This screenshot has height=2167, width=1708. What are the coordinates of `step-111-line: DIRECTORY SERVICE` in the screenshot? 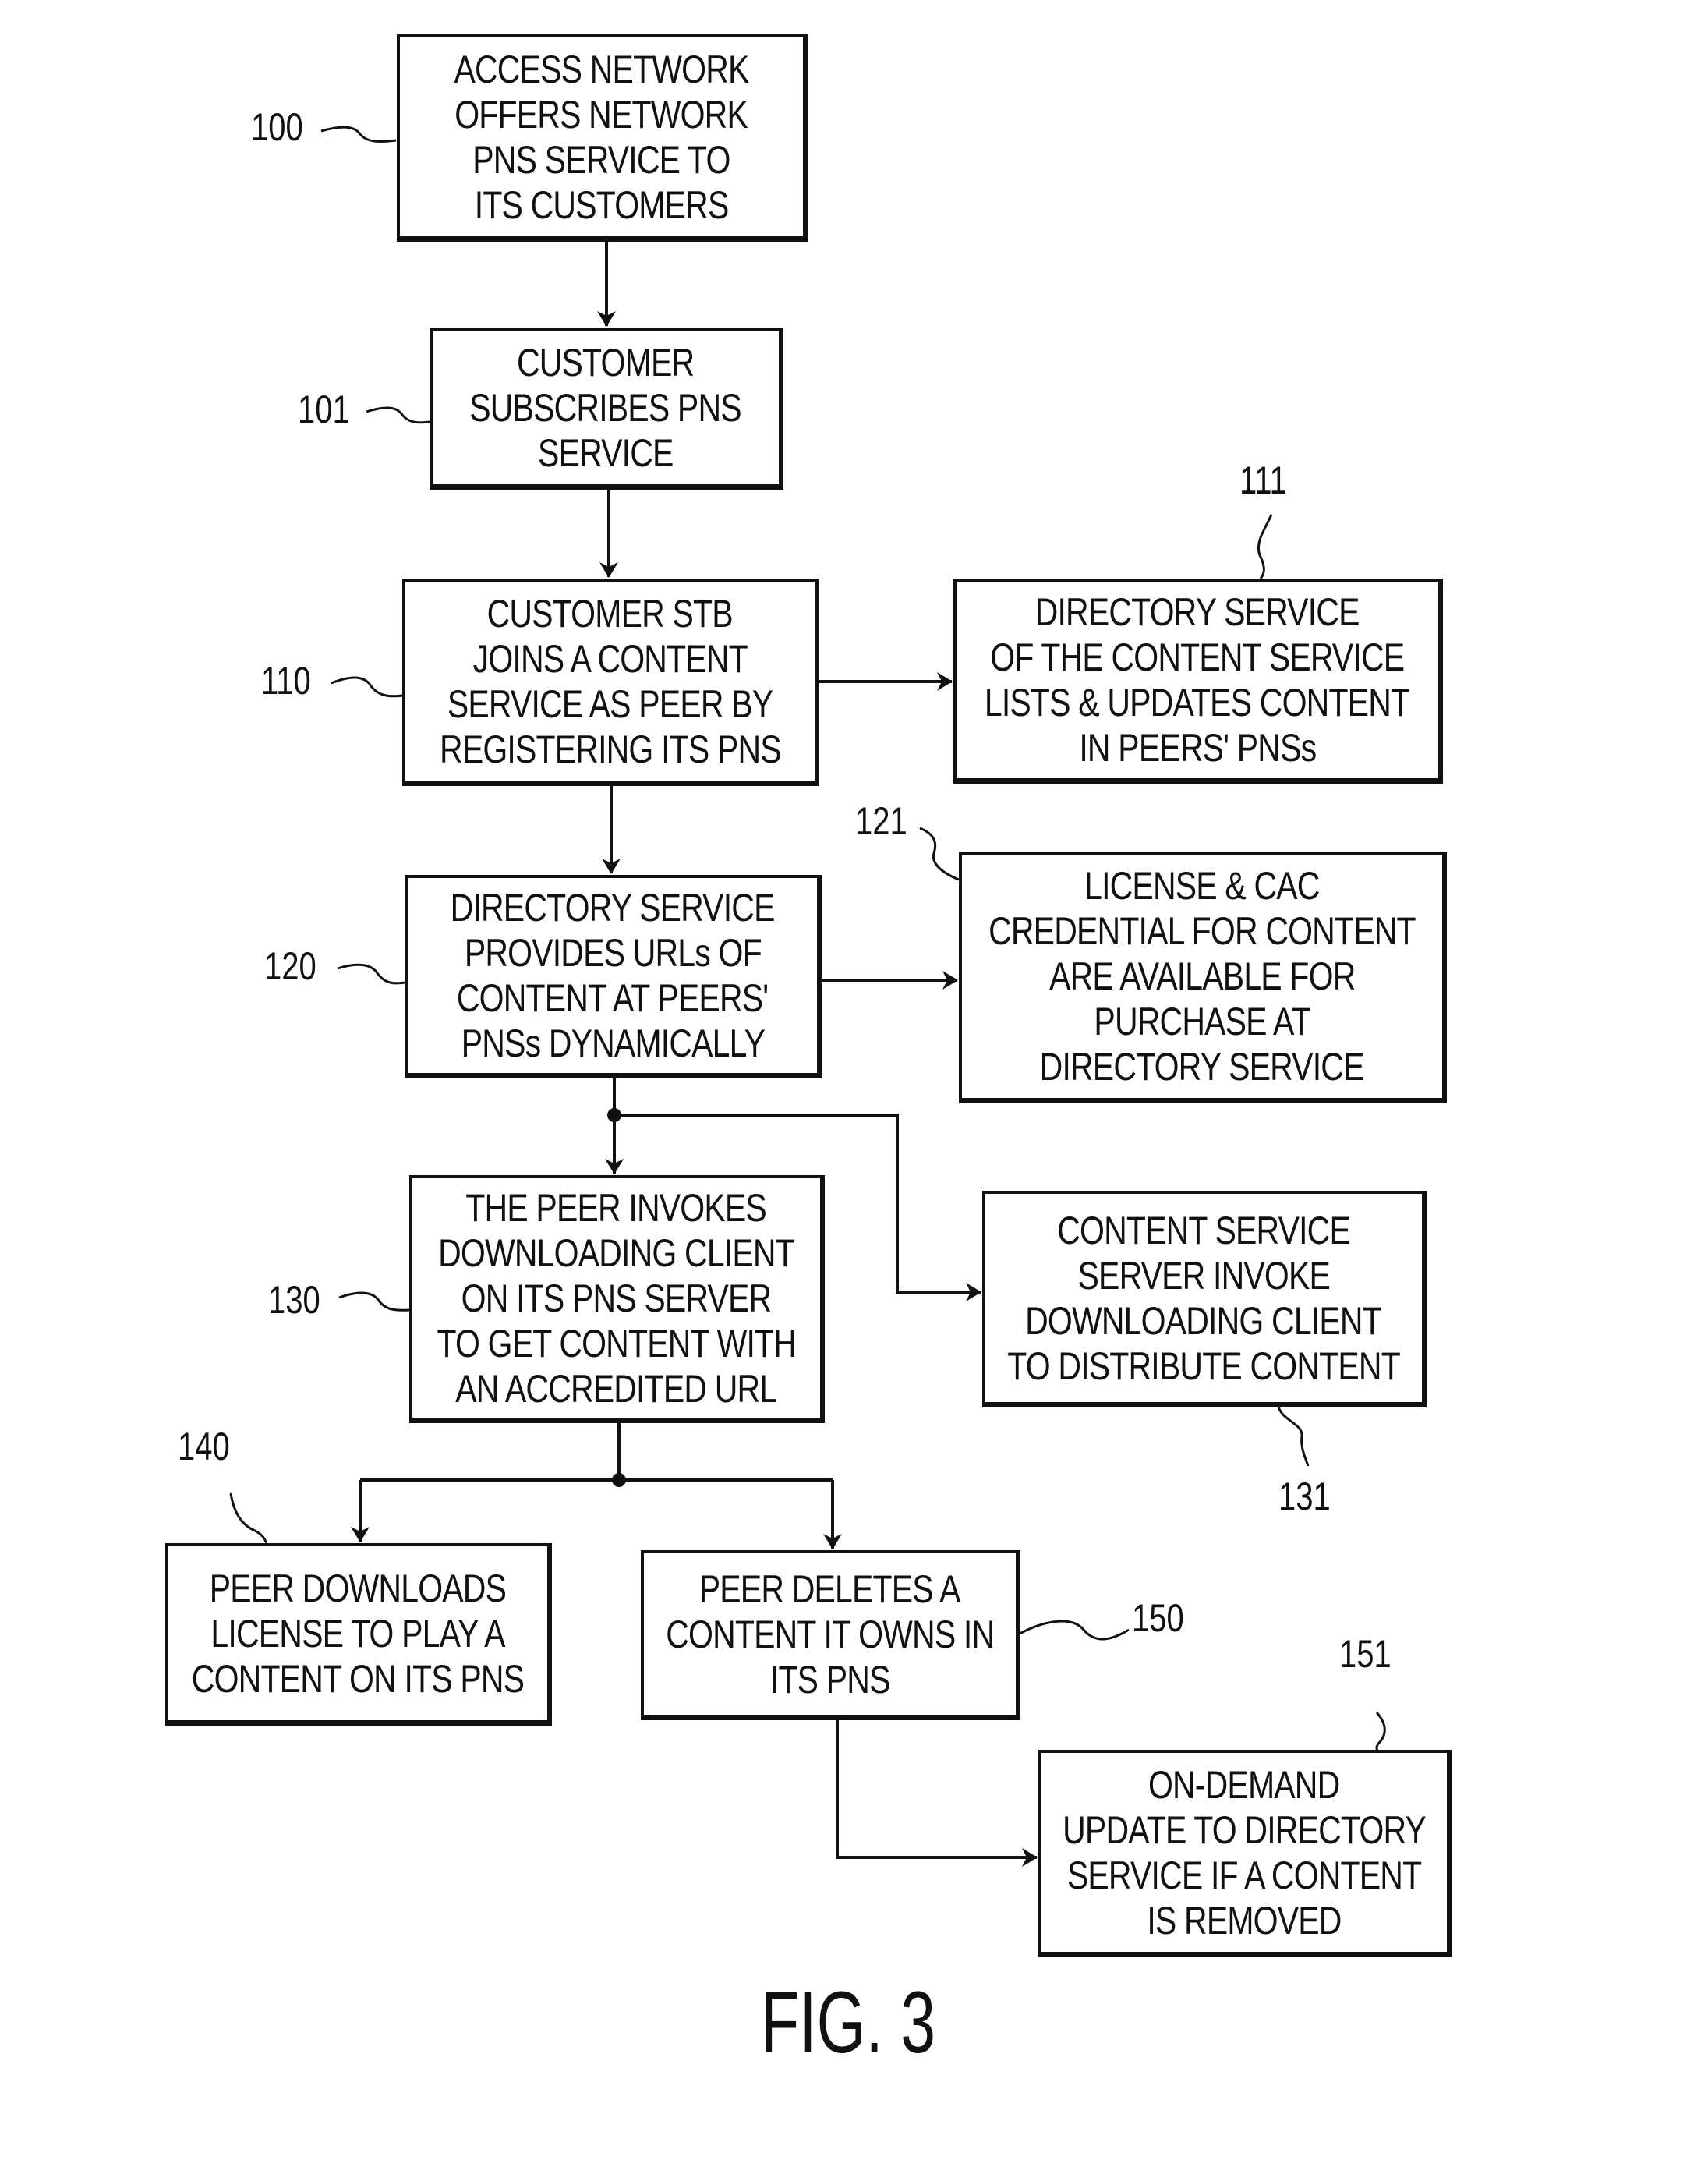 It's located at (1197, 612).